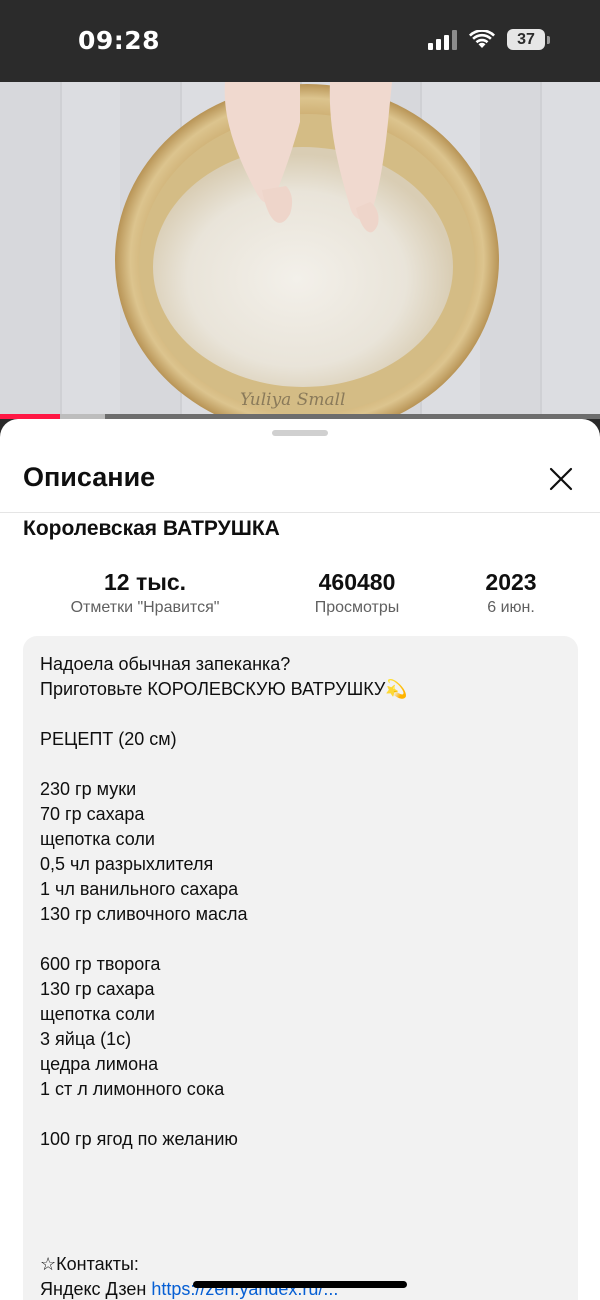 The image size is (600, 1300). I want to click on likes-stat: 12 тыс. Отметки "Нравится", so click(145, 593).